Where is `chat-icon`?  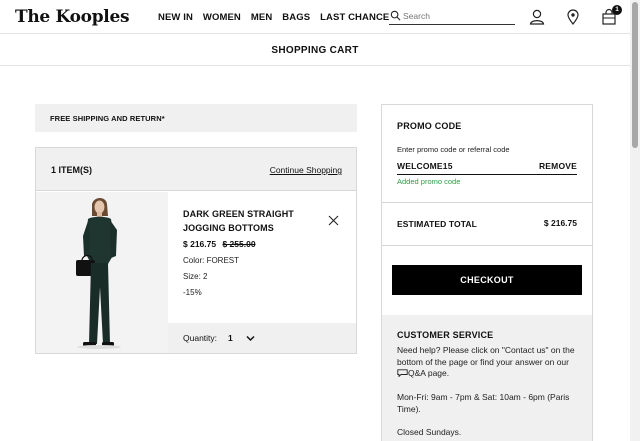 chat-icon is located at coordinates (402, 373).